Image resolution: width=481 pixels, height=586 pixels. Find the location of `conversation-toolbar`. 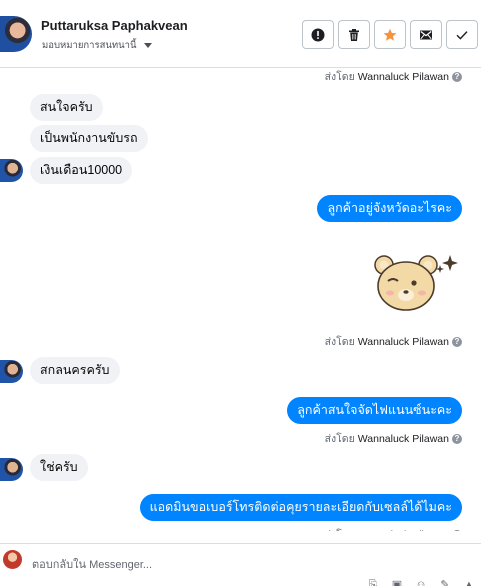

conversation-toolbar is located at coordinates (390, 34).